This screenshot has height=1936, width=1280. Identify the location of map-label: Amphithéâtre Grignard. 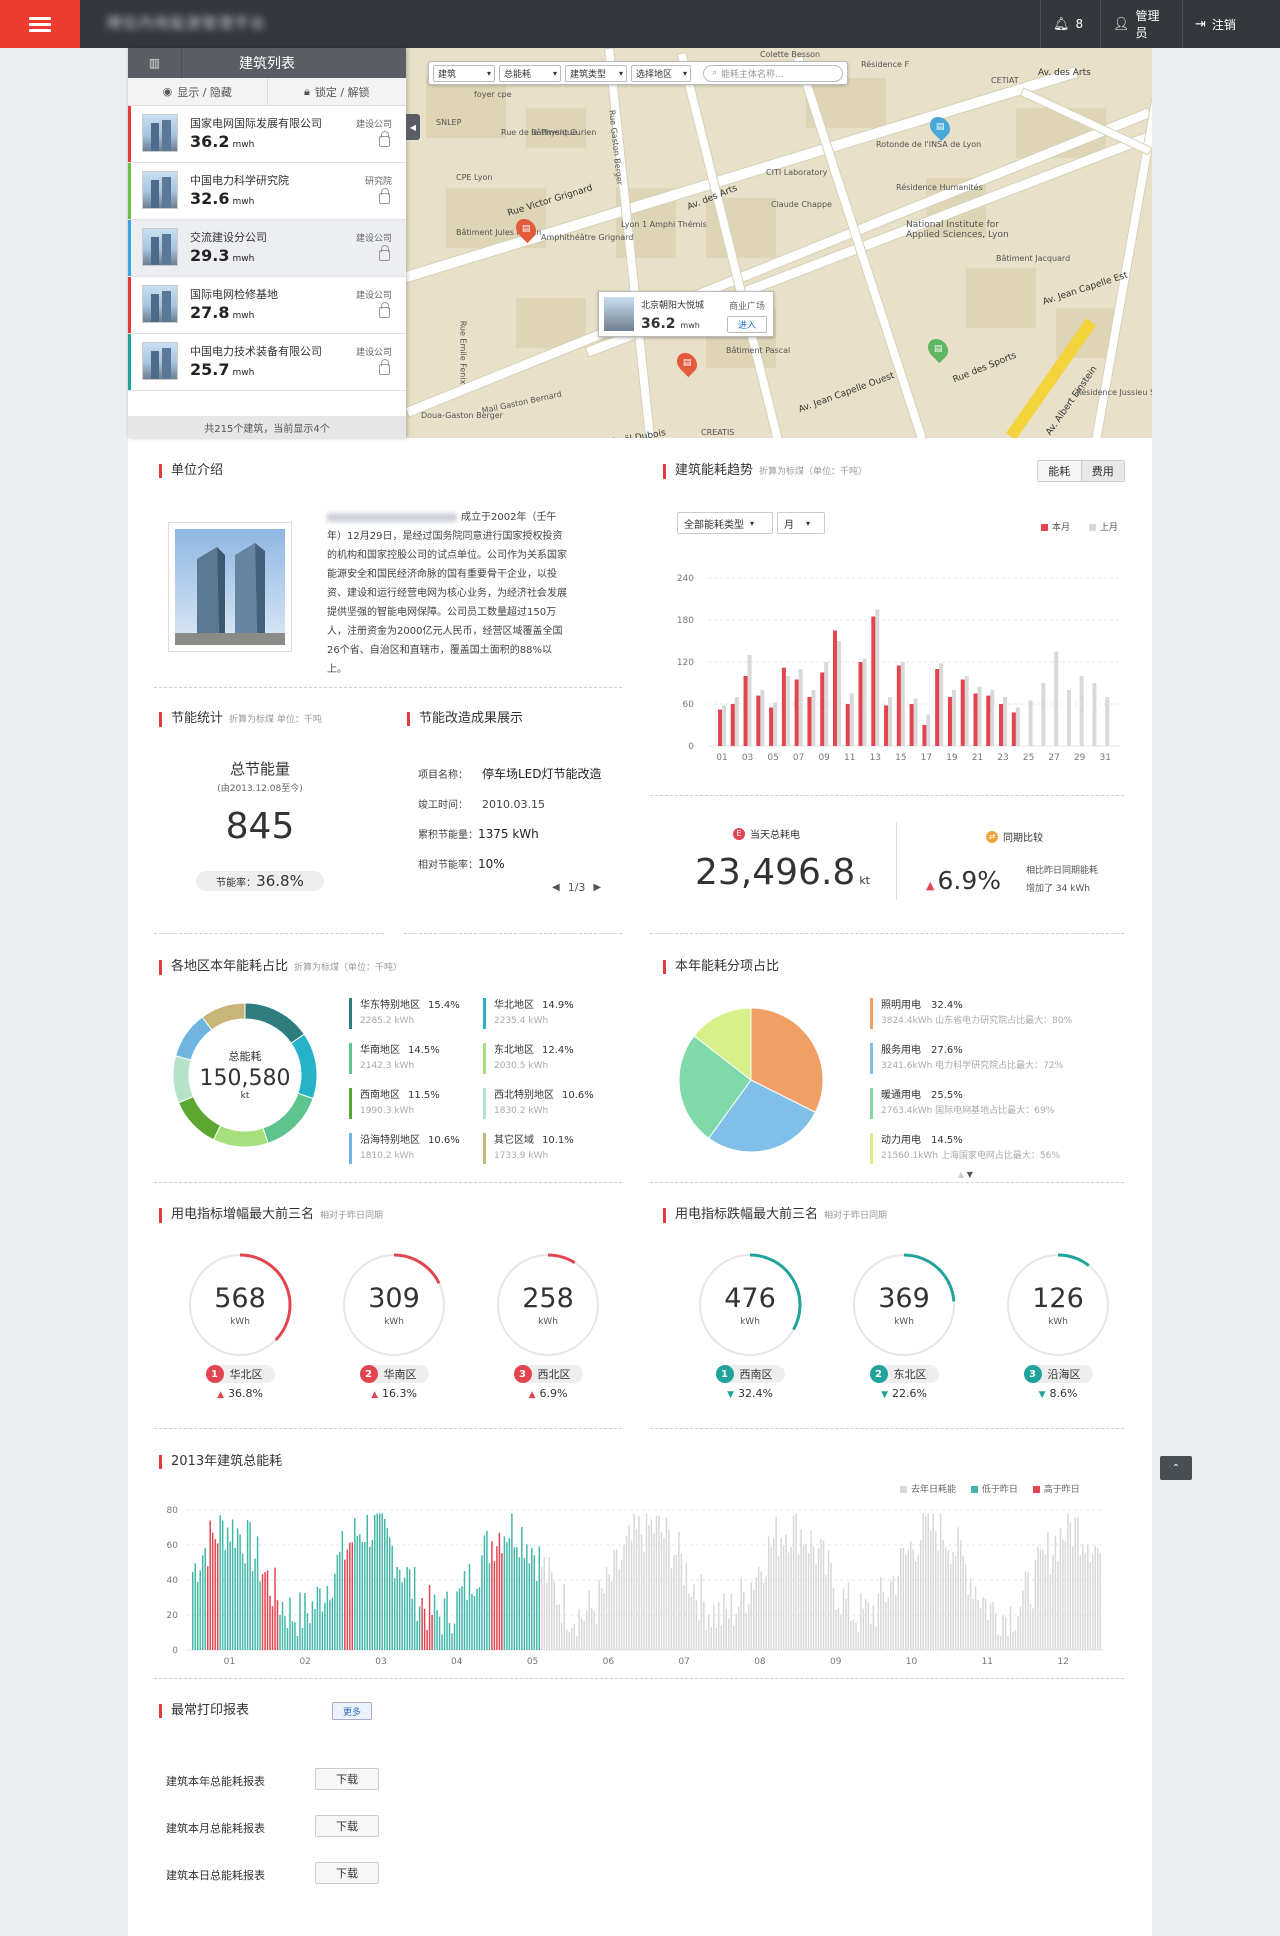
(587, 237).